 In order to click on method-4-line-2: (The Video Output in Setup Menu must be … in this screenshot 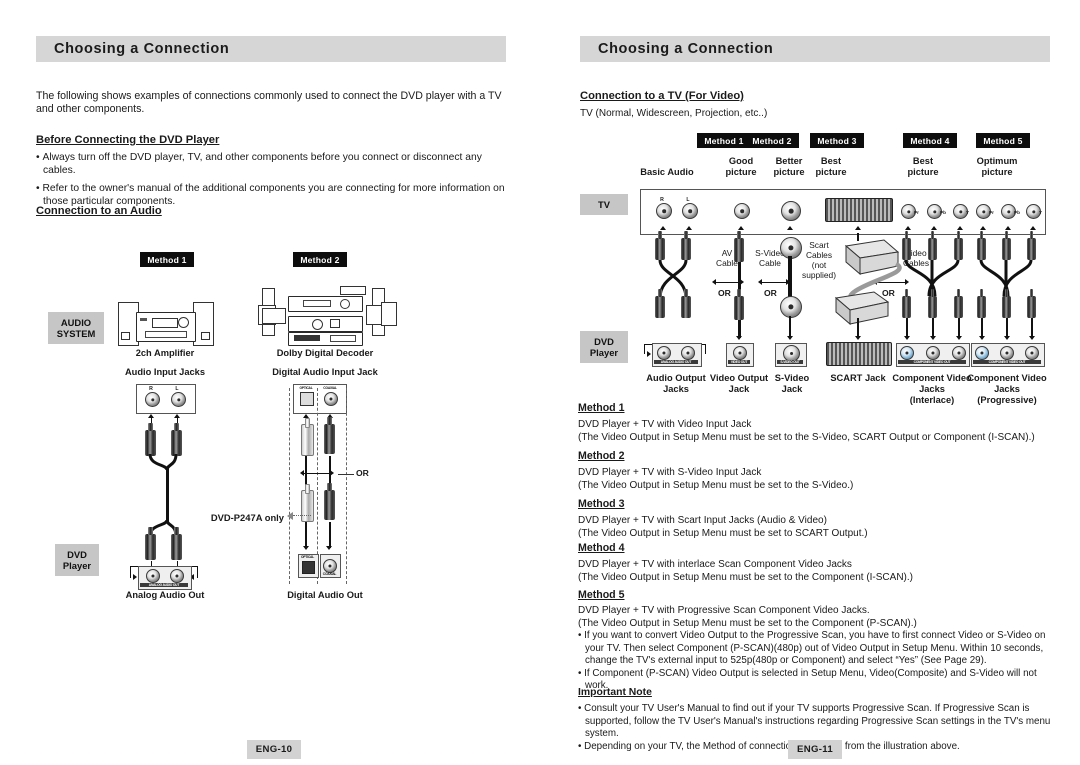, I will do `click(745, 577)`.